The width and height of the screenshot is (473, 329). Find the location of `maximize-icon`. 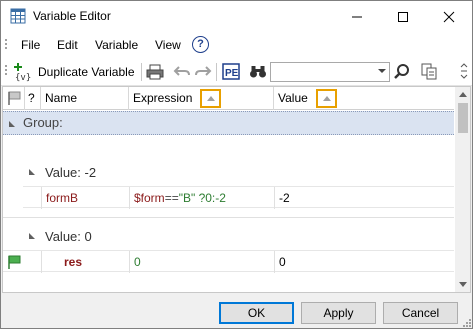

maximize-icon is located at coordinates (403, 16).